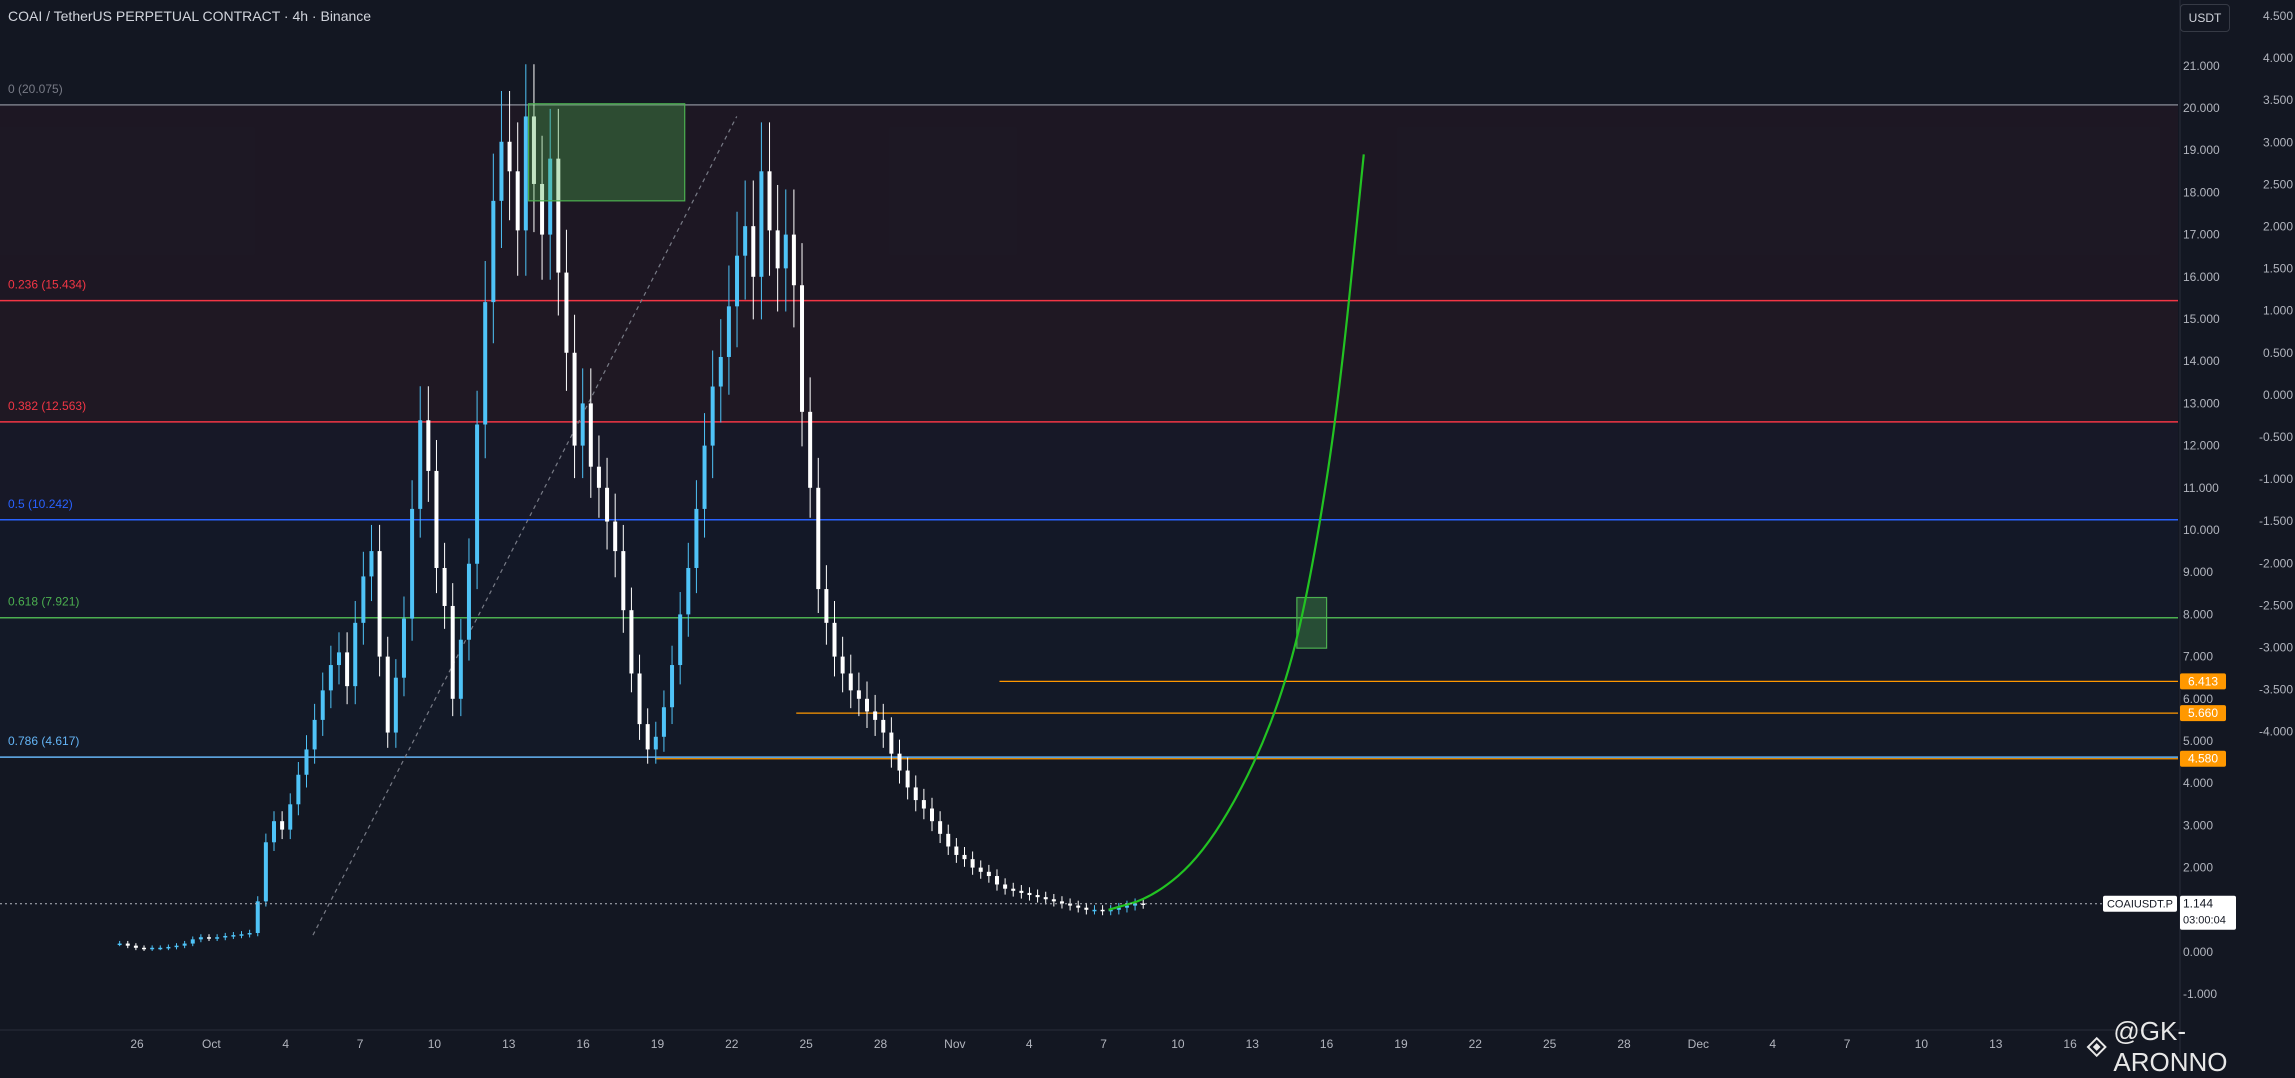 The image size is (2295, 1078). What do you see at coordinates (2201, 488) in the screenshot?
I see `price-axis-tick-label: 11.000` at bounding box center [2201, 488].